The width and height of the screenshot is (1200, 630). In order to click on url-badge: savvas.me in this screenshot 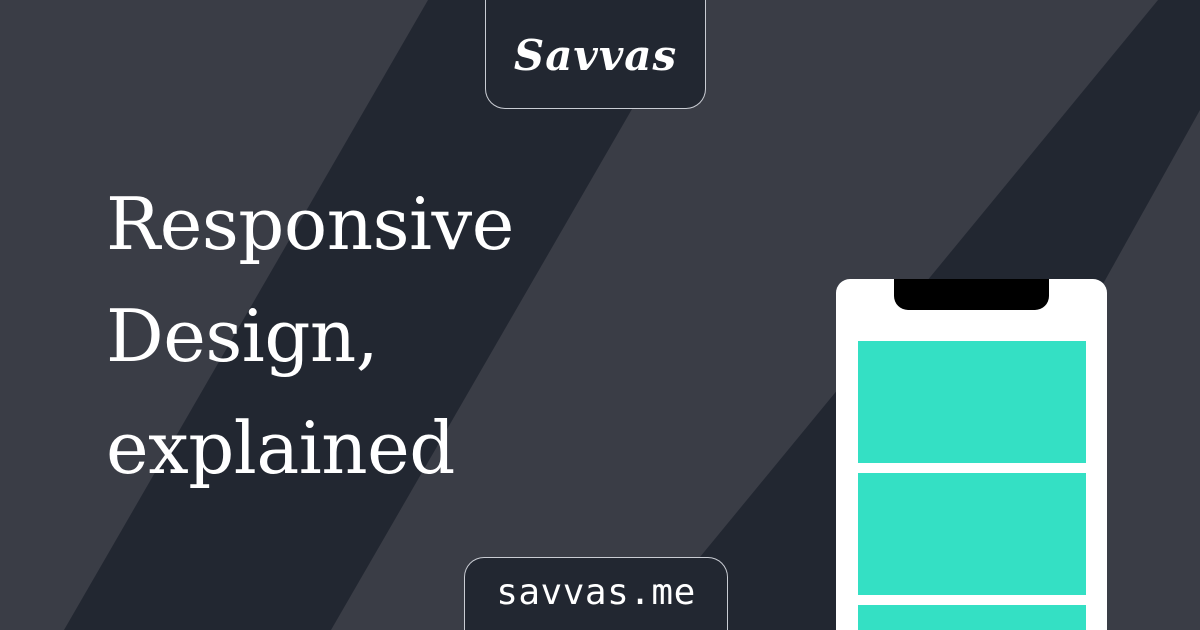, I will do `click(596, 593)`.